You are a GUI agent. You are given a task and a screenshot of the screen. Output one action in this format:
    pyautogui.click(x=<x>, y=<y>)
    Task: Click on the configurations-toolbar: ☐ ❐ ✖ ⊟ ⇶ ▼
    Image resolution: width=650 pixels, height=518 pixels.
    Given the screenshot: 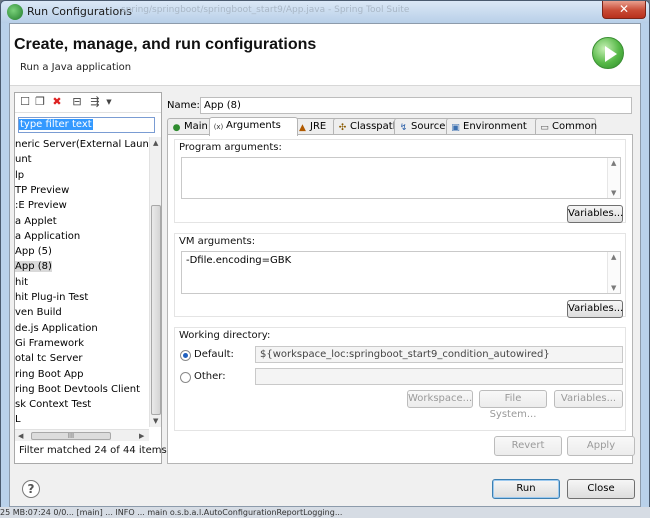 What is the action you would take?
    pyautogui.click(x=88, y=103)
    